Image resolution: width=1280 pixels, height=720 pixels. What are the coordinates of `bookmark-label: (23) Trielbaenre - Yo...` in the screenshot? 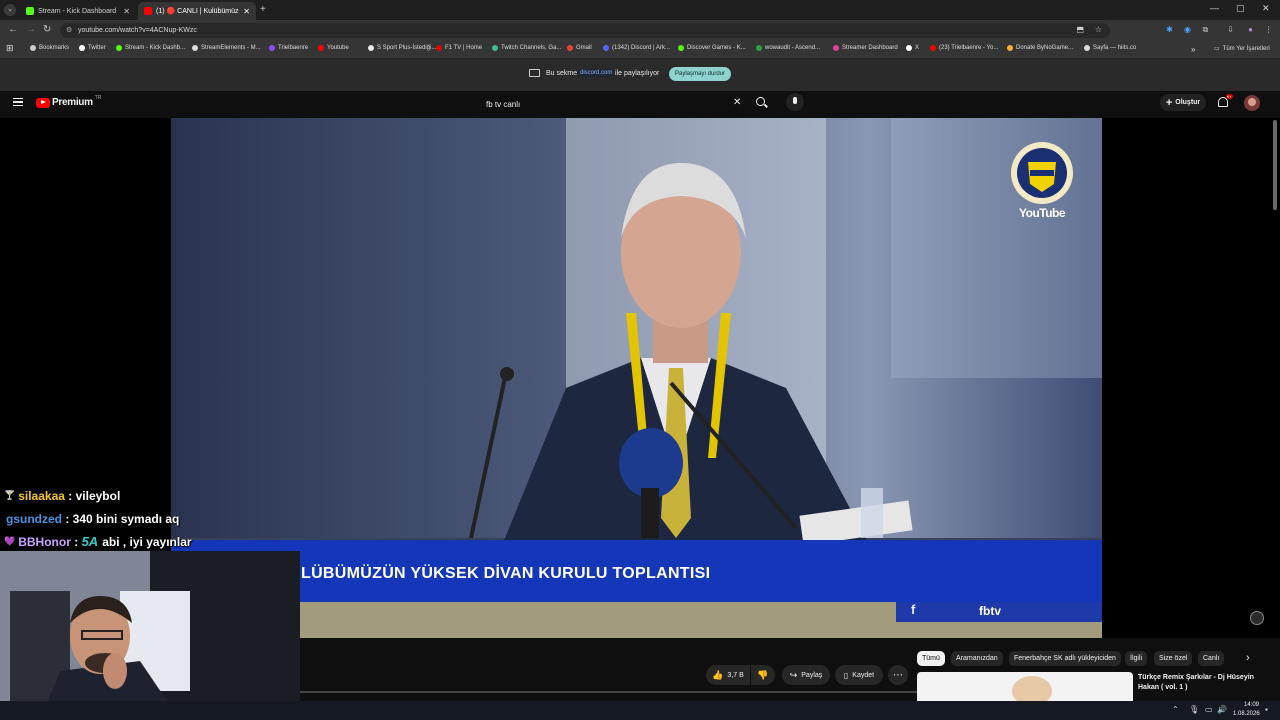 It's located at (969, 48).